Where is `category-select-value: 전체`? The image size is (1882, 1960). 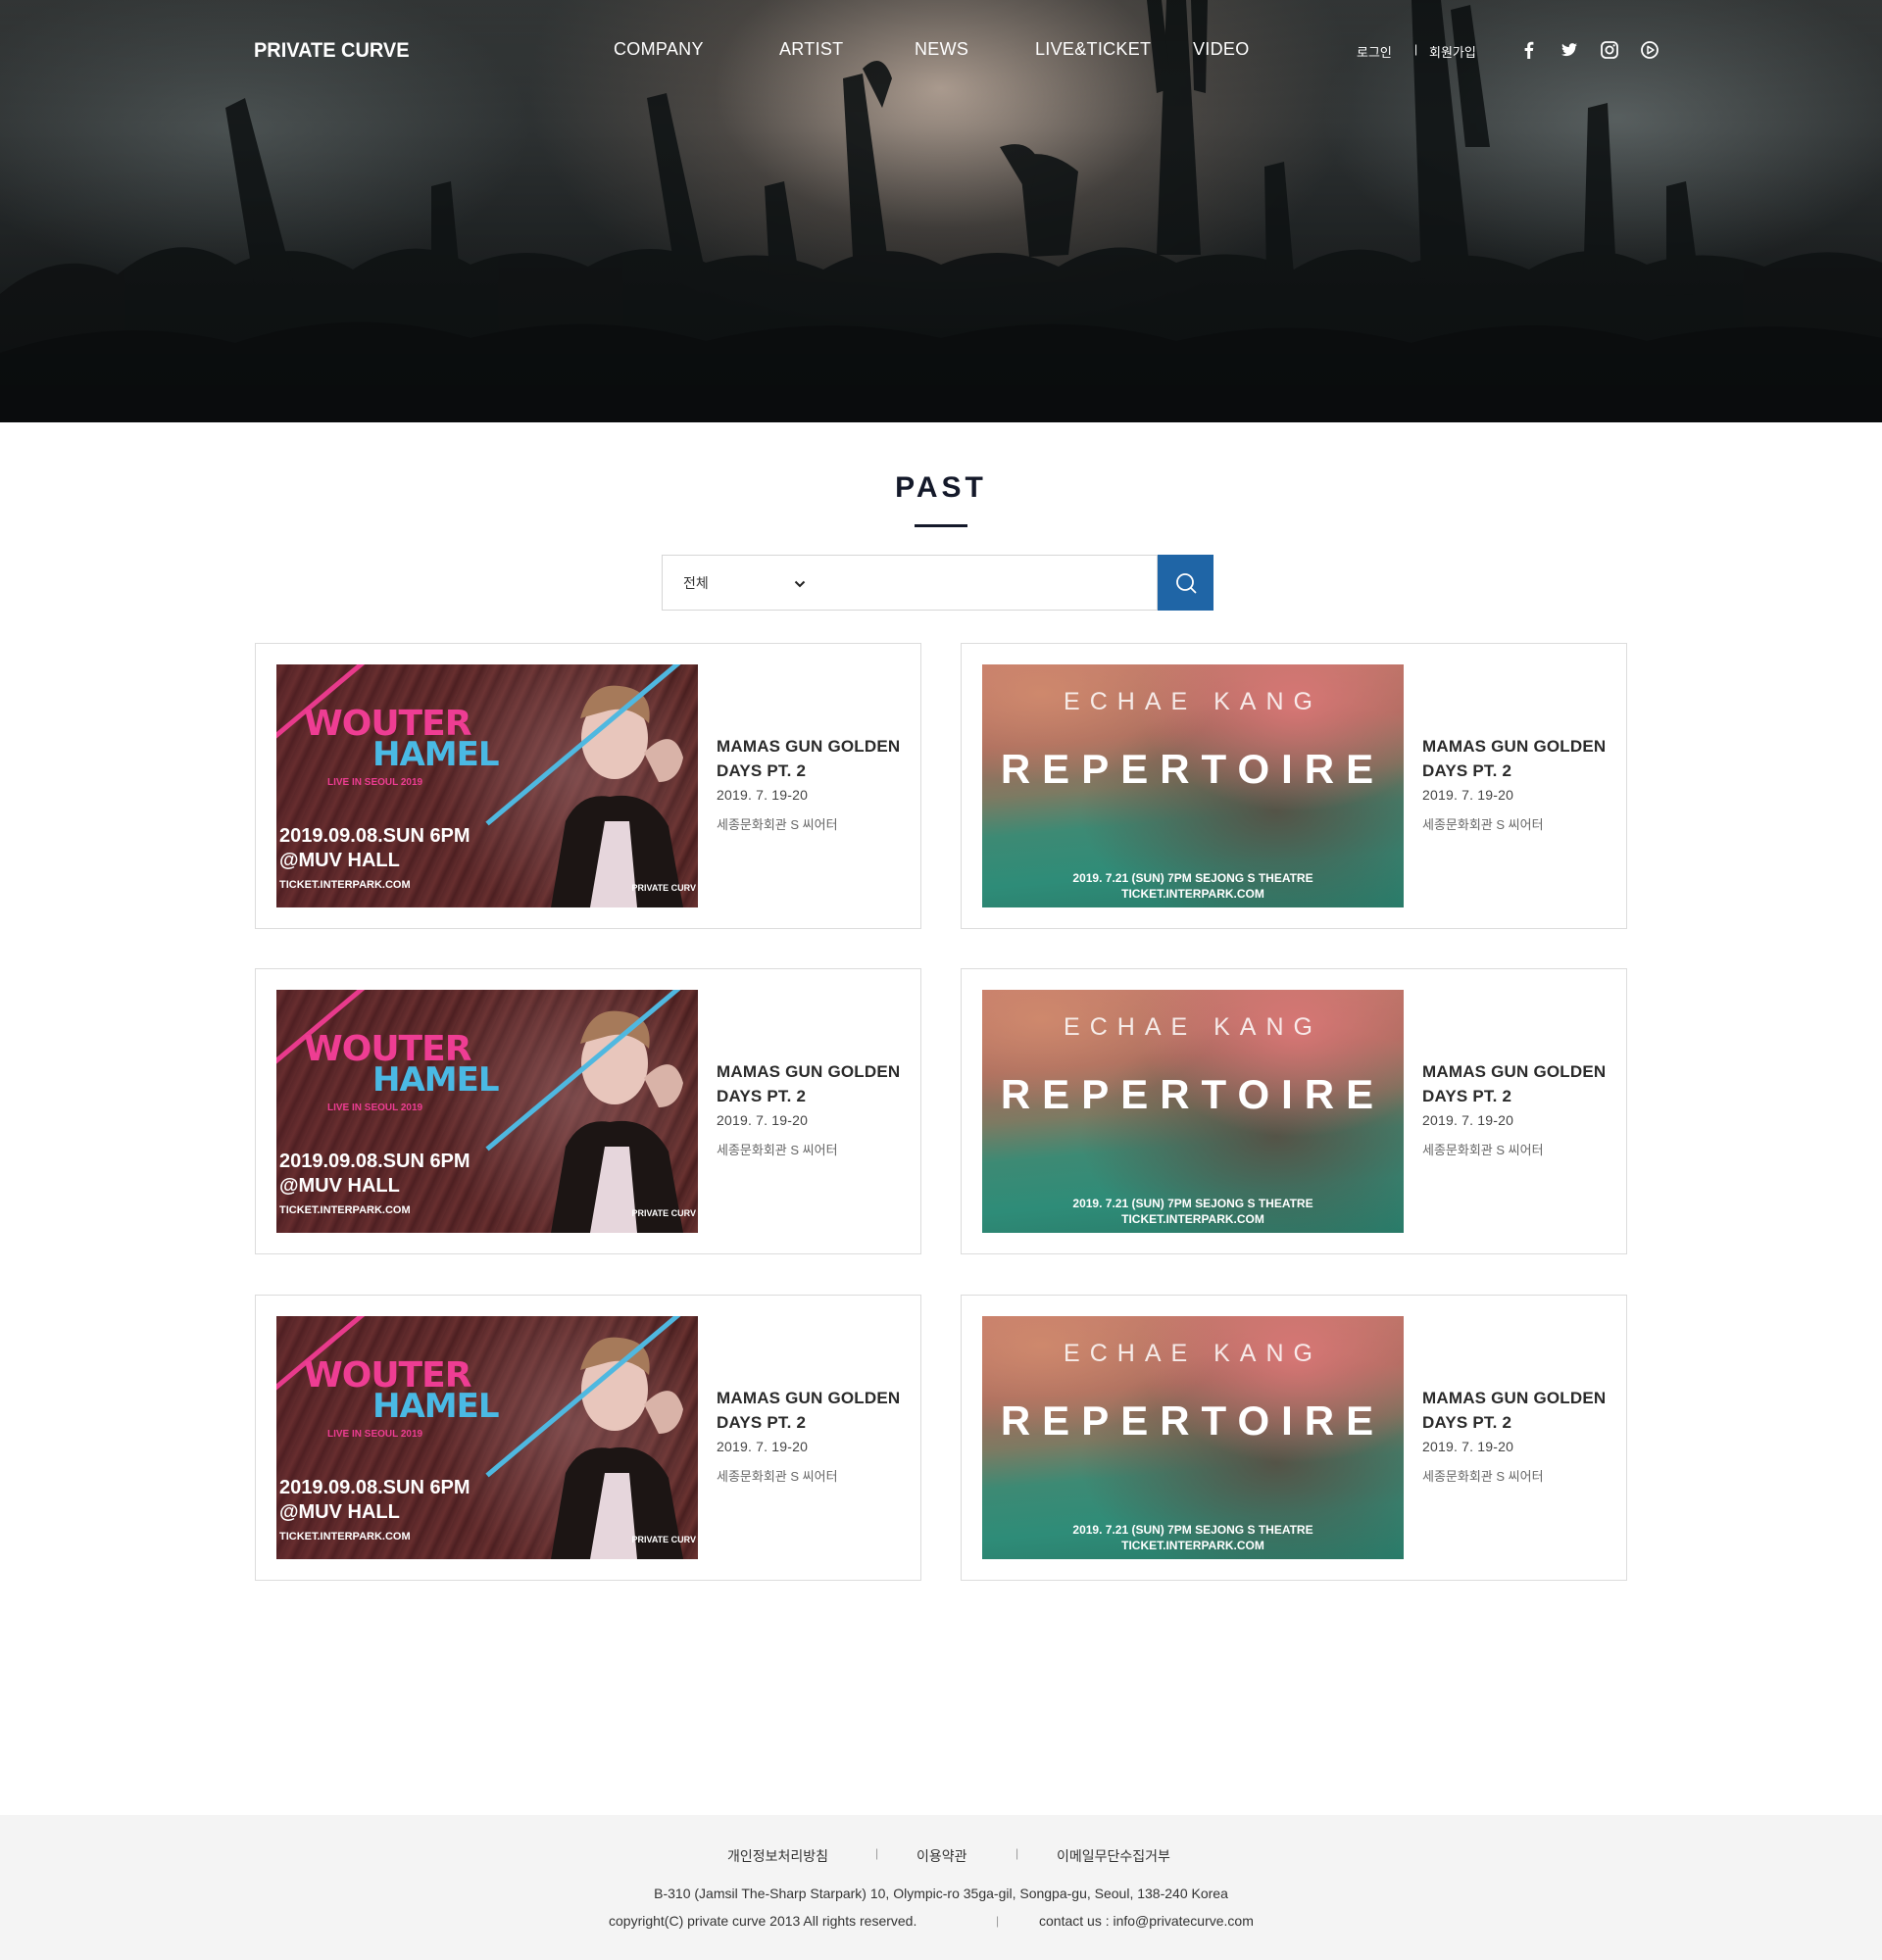
category-select-value: 전체 is located at coordinates (696, 582).